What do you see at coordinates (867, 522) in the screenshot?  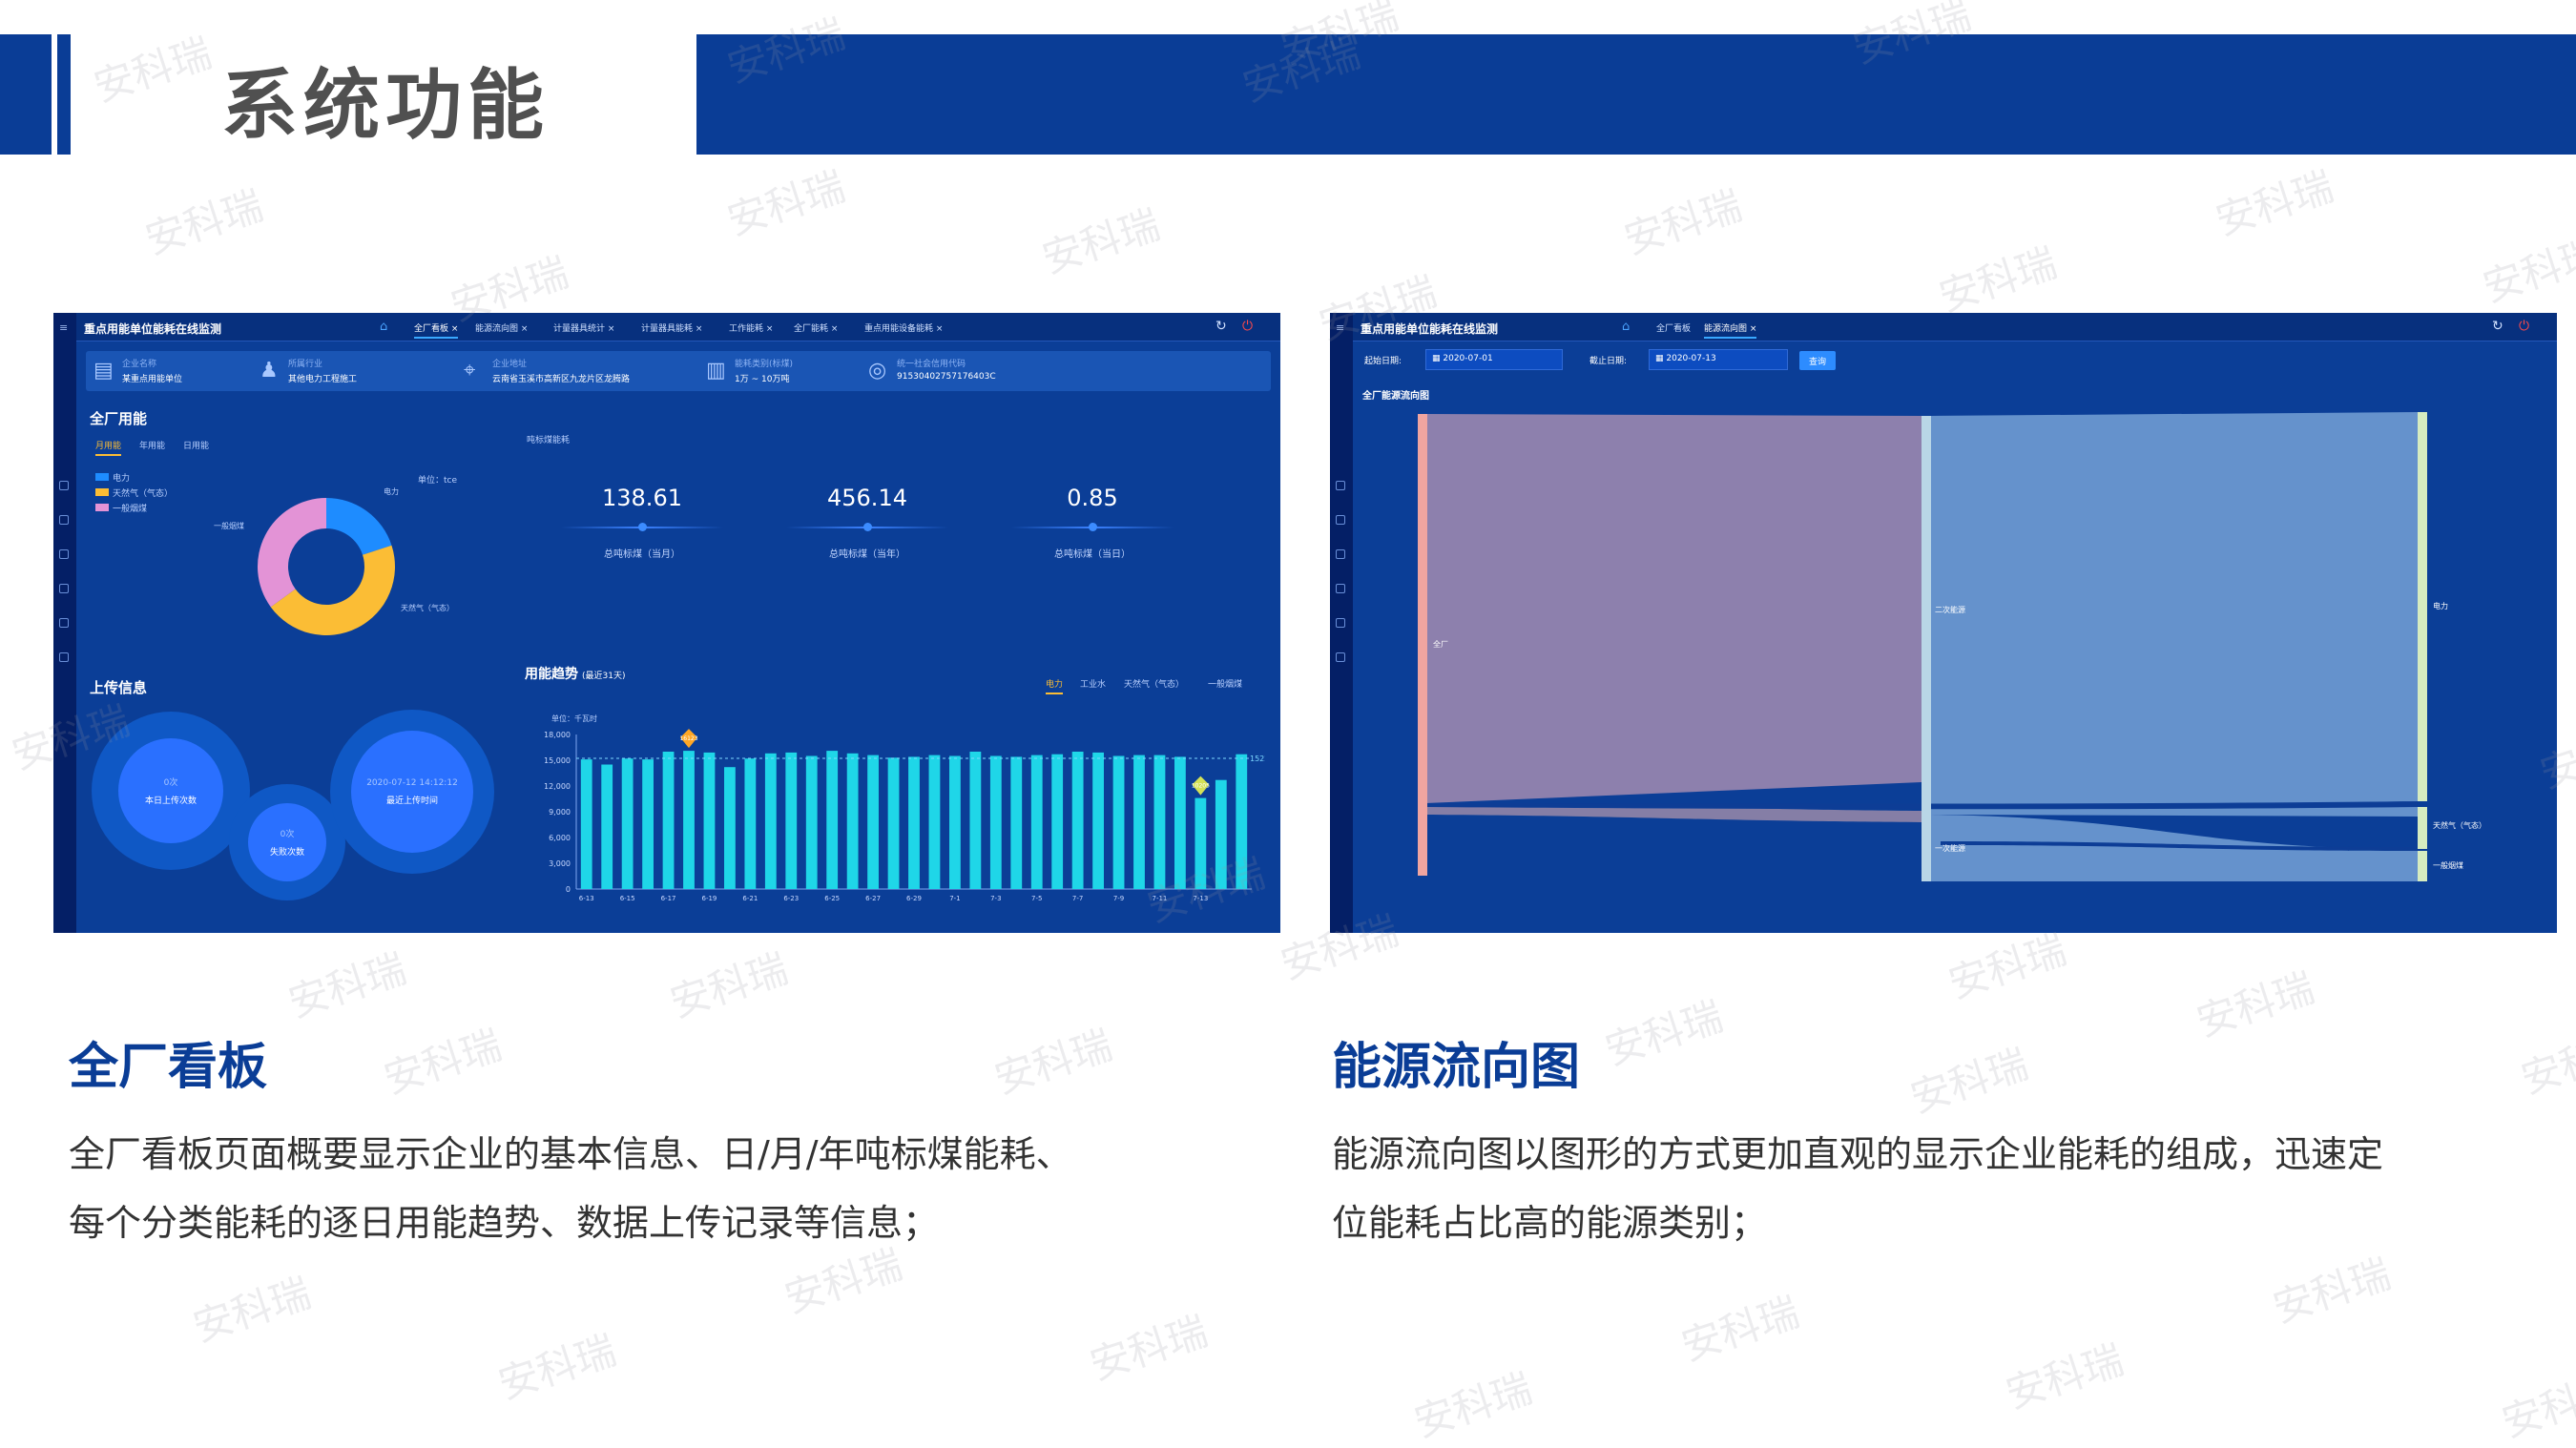 I see `kpi-year: 456.14 总吨标煤（当年）` at bounding box center [867, 522].